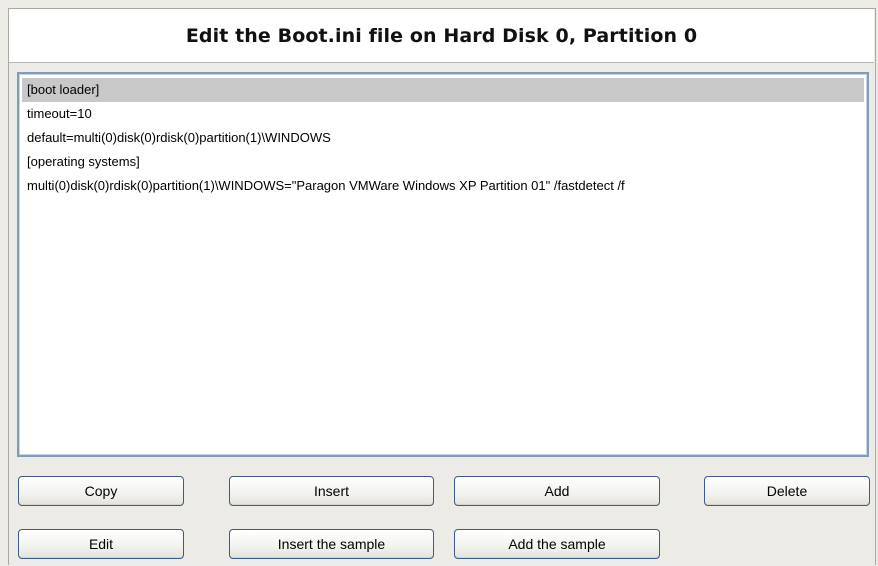  I want to click on add-button: Add, so click(557, 491).